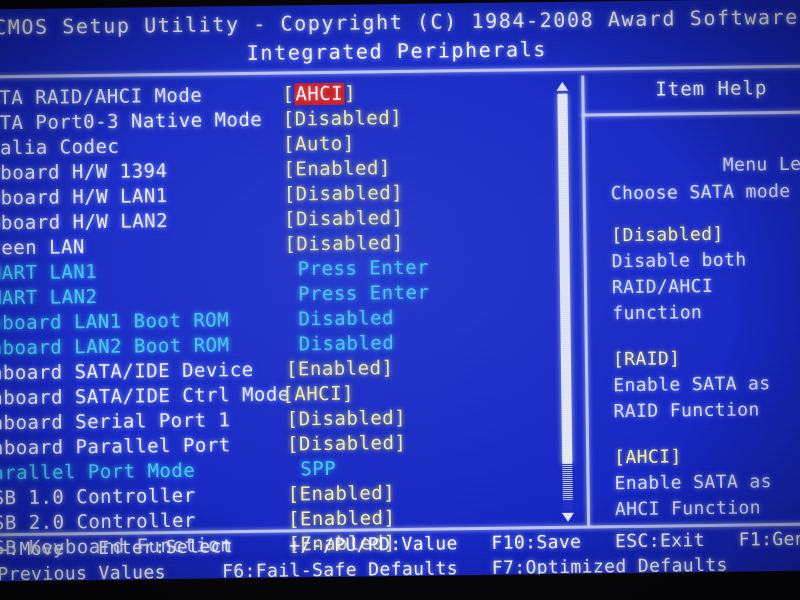 The image size is (800, 600). I want to click on option-value: SPP, so click(318, 469).